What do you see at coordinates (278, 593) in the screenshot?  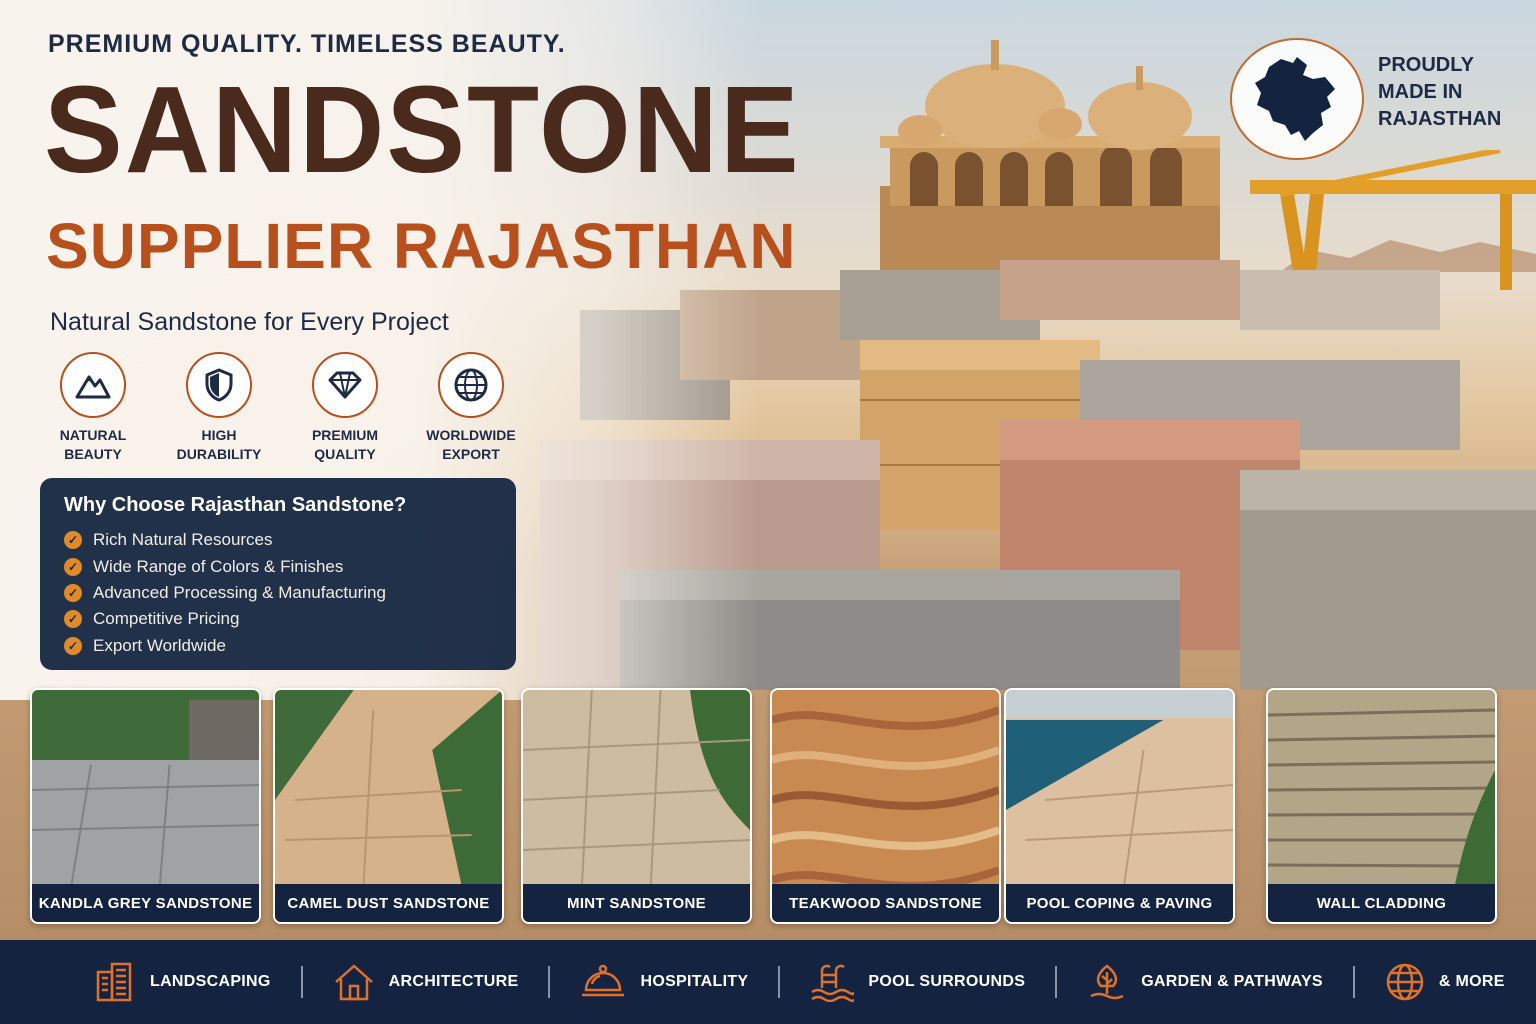 I see `why-item: ✓ Advanced Processing & Manufacturing` at bounding box center [278, 593].